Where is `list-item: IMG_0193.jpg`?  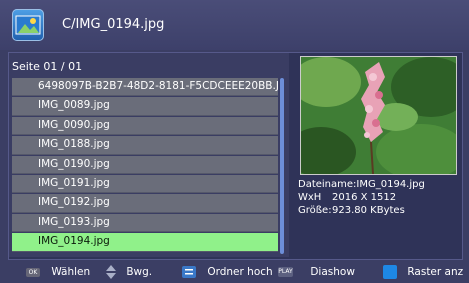 list-item: IMG_0193.jpg is located at coordinates (145, 223).